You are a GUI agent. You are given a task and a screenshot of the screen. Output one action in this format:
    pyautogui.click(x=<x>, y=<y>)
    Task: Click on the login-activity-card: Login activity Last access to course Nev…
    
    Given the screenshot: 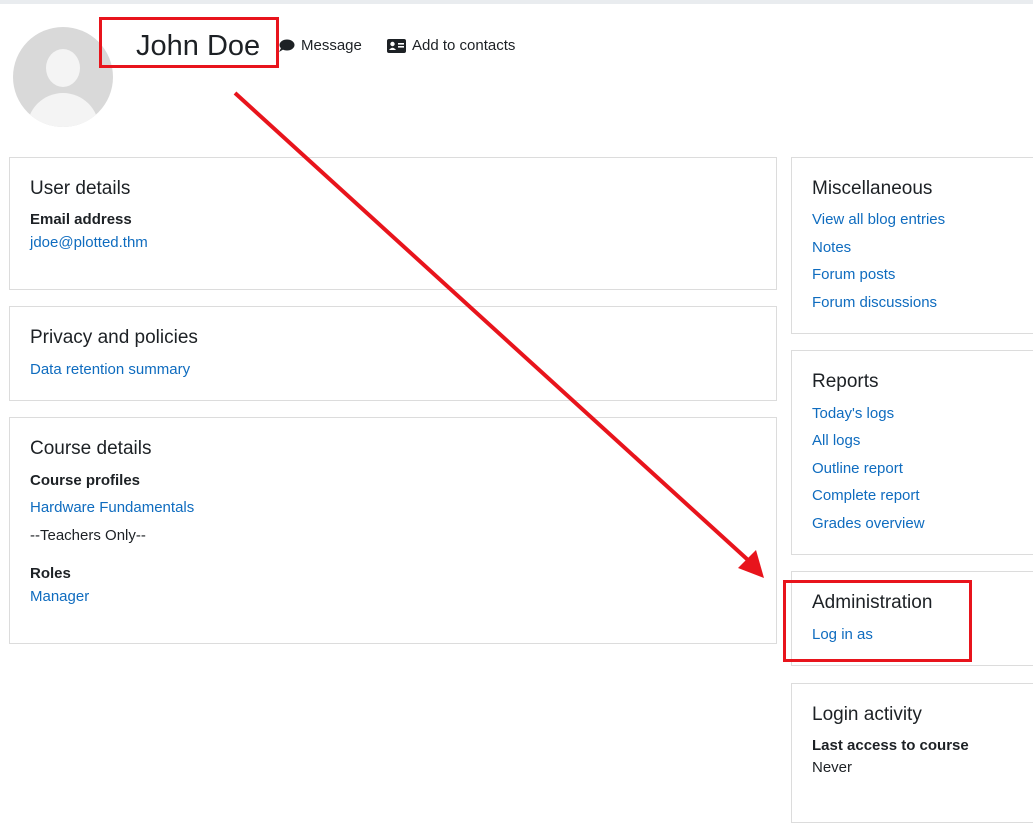 What is the action you would take?
    pyautogui.click(x=912, y=753)
    